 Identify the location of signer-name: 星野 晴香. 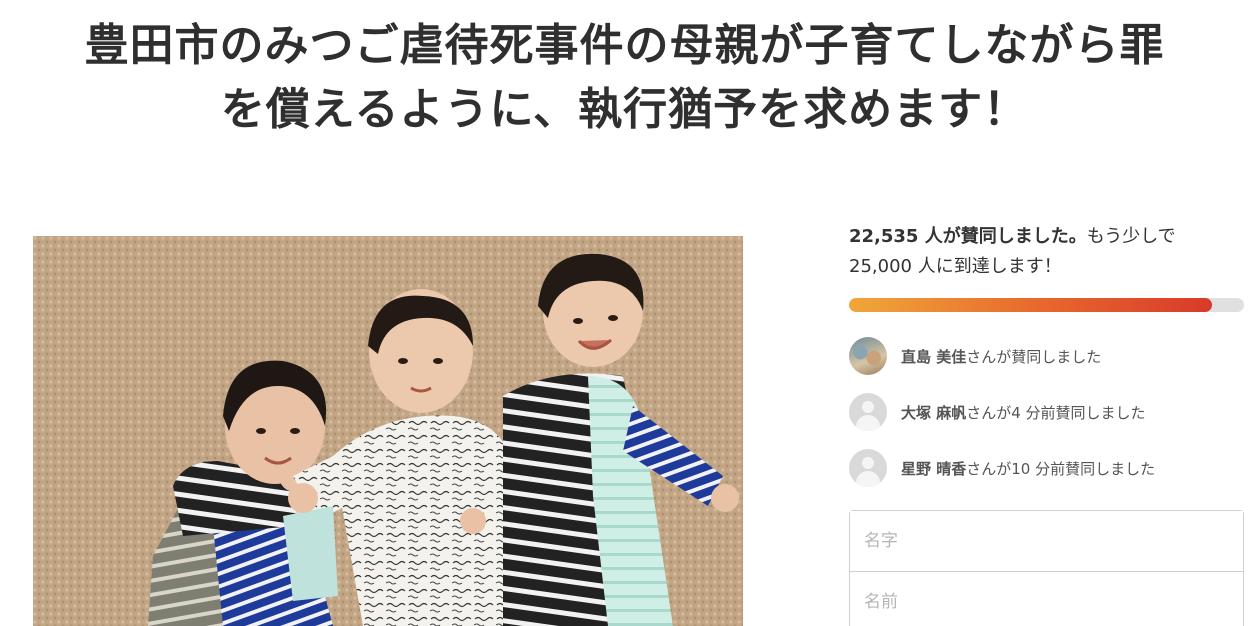
(934, 468).